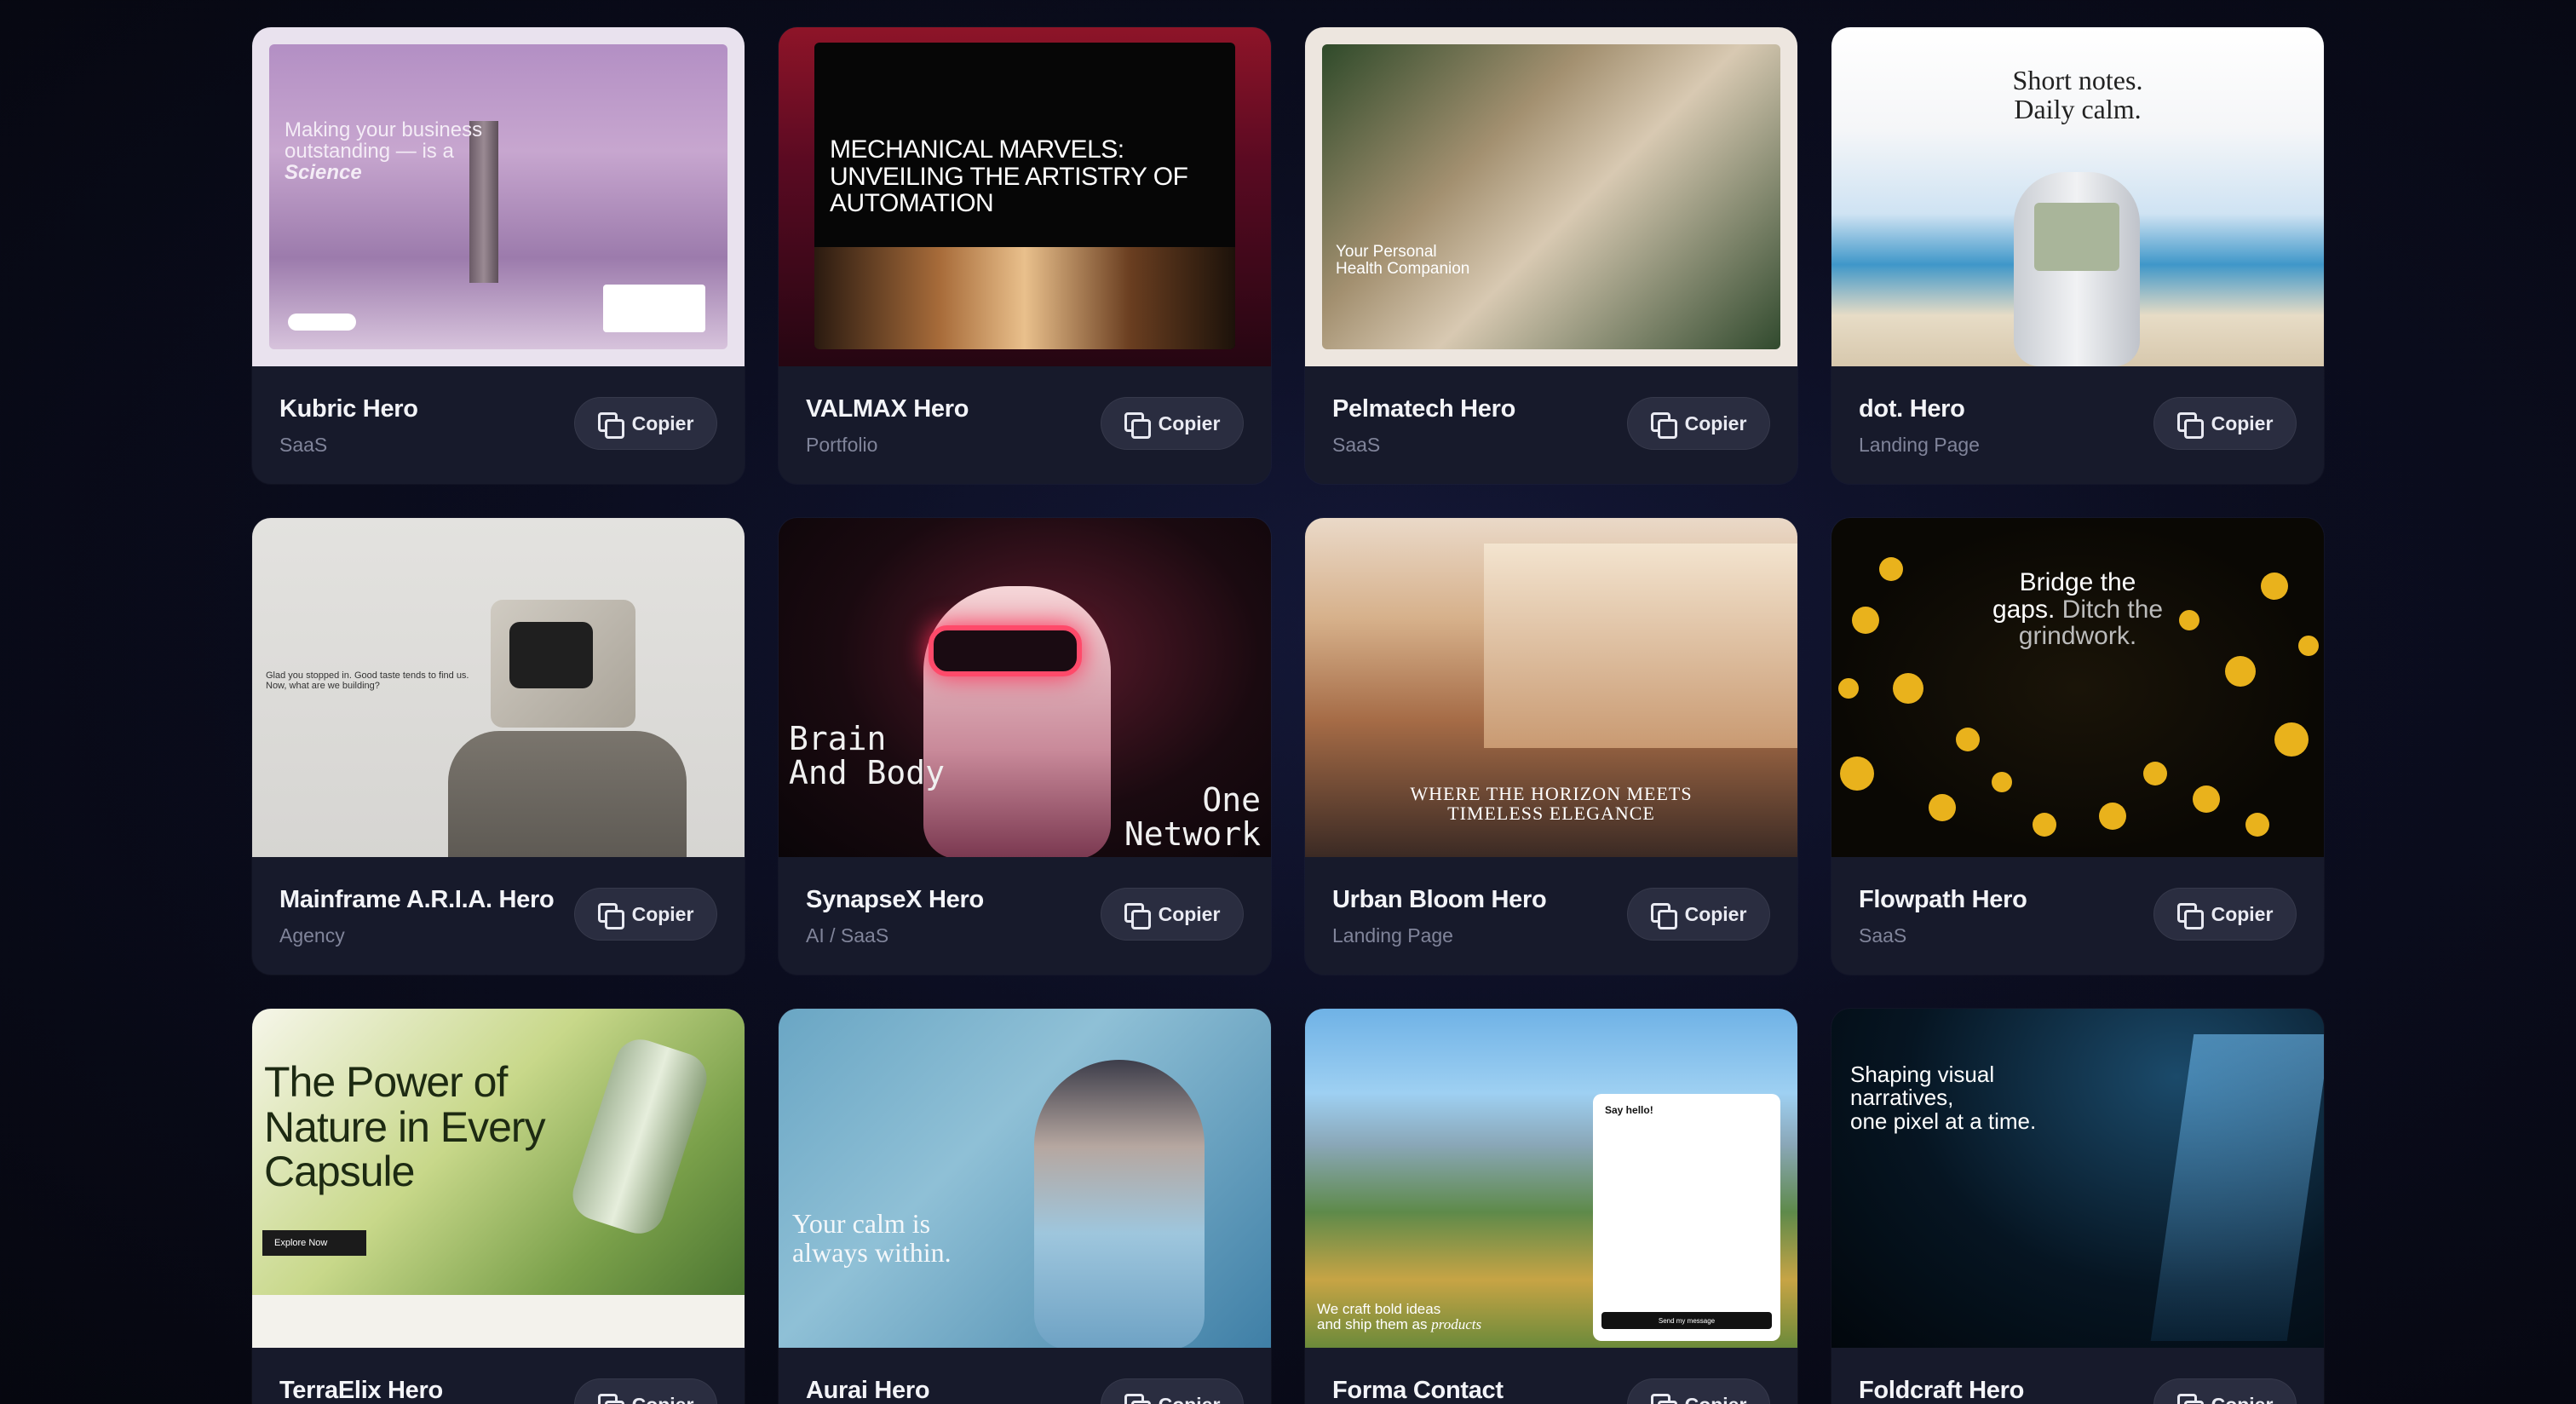 Image resolution: width=2576 pixels, height=1404 pixels. Describe the element at coordinates (563, 664) in the screenshot. I see `computer-head-graphic` at that location.